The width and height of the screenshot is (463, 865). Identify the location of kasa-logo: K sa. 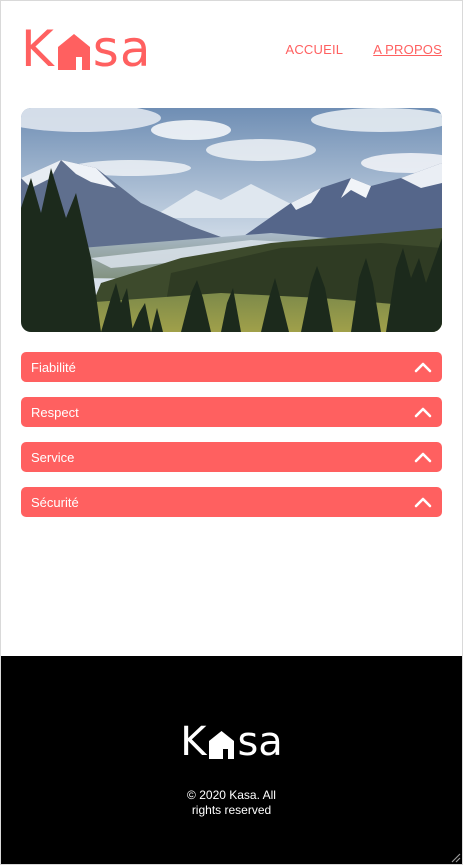
(86, 49).